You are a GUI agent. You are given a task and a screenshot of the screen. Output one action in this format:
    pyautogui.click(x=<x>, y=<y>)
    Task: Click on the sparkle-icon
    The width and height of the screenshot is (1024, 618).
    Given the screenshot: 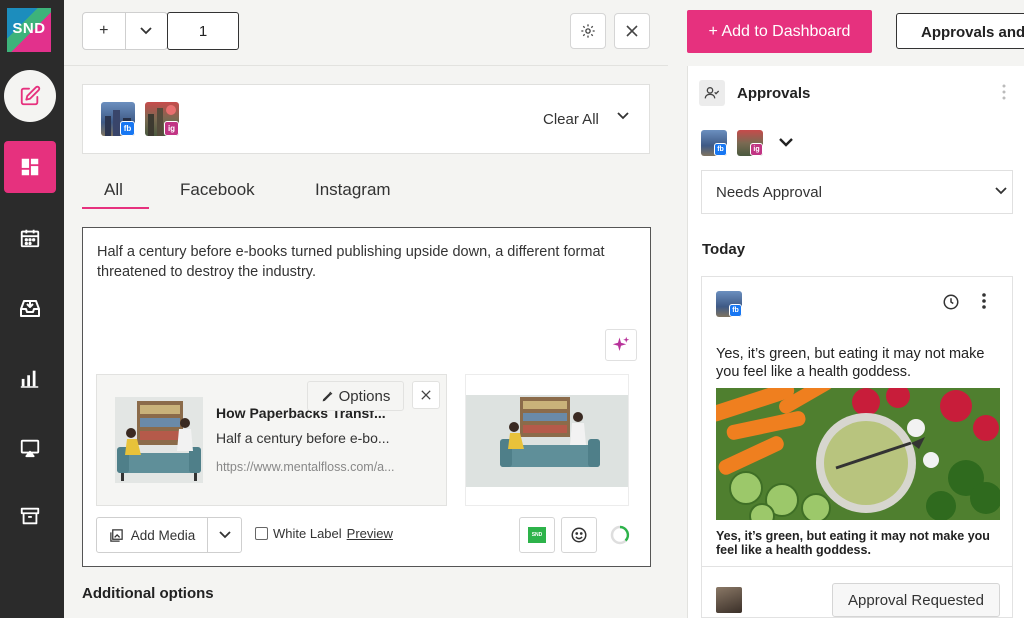 What is the action you would take?
    pyautogui.click(x=621, y=343)
    